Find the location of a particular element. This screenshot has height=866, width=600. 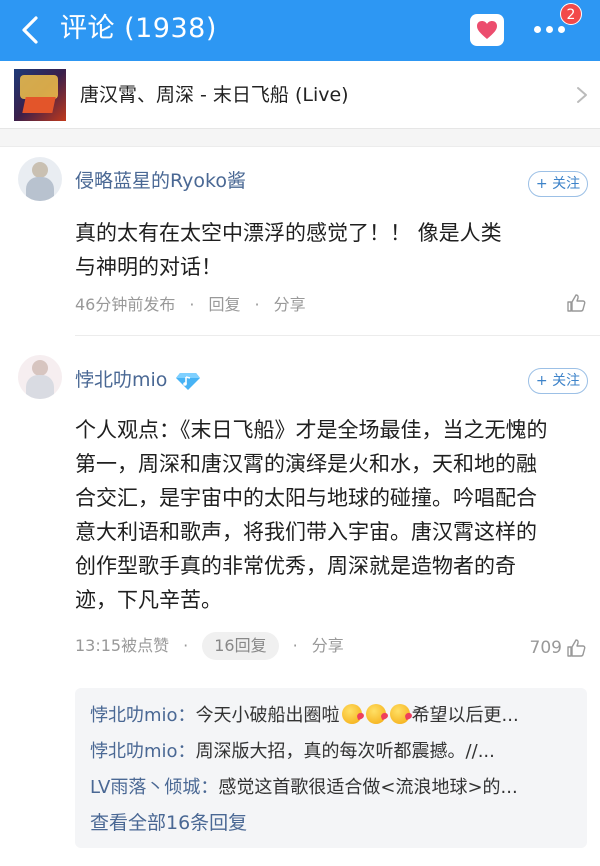

comment-meta: 13:15被点赞 · 16回复 · 分享 is located at coordinates (209, 646).